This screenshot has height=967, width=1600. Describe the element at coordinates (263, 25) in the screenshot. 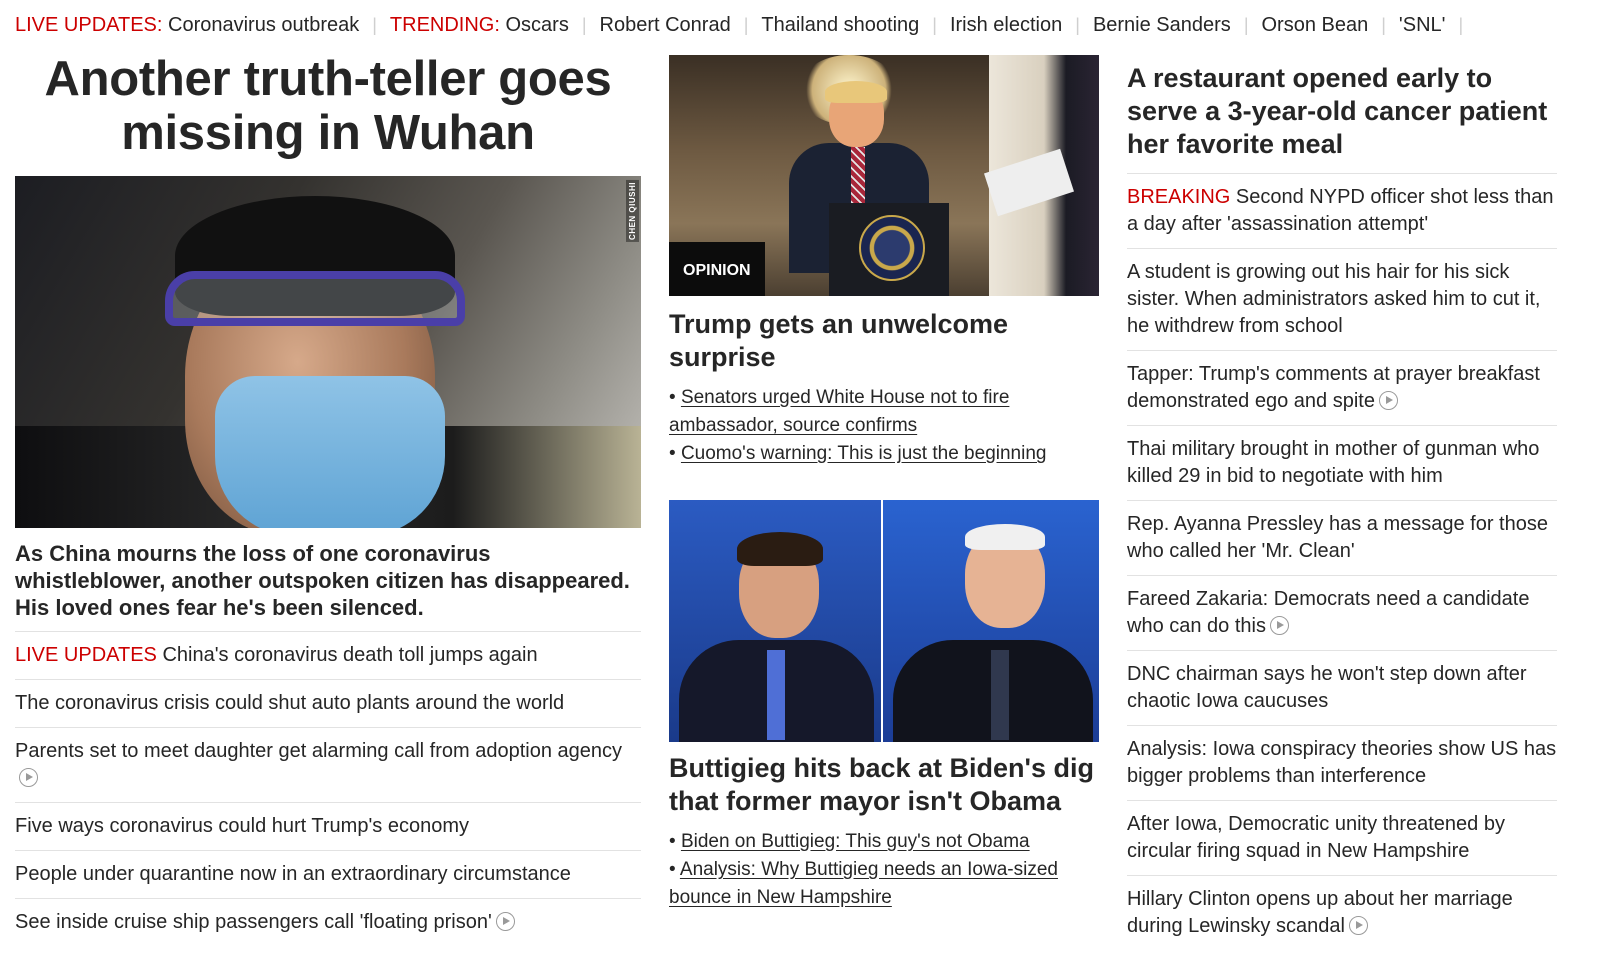

I see `live-updates-link: Coronavirus outbreak` at that location.